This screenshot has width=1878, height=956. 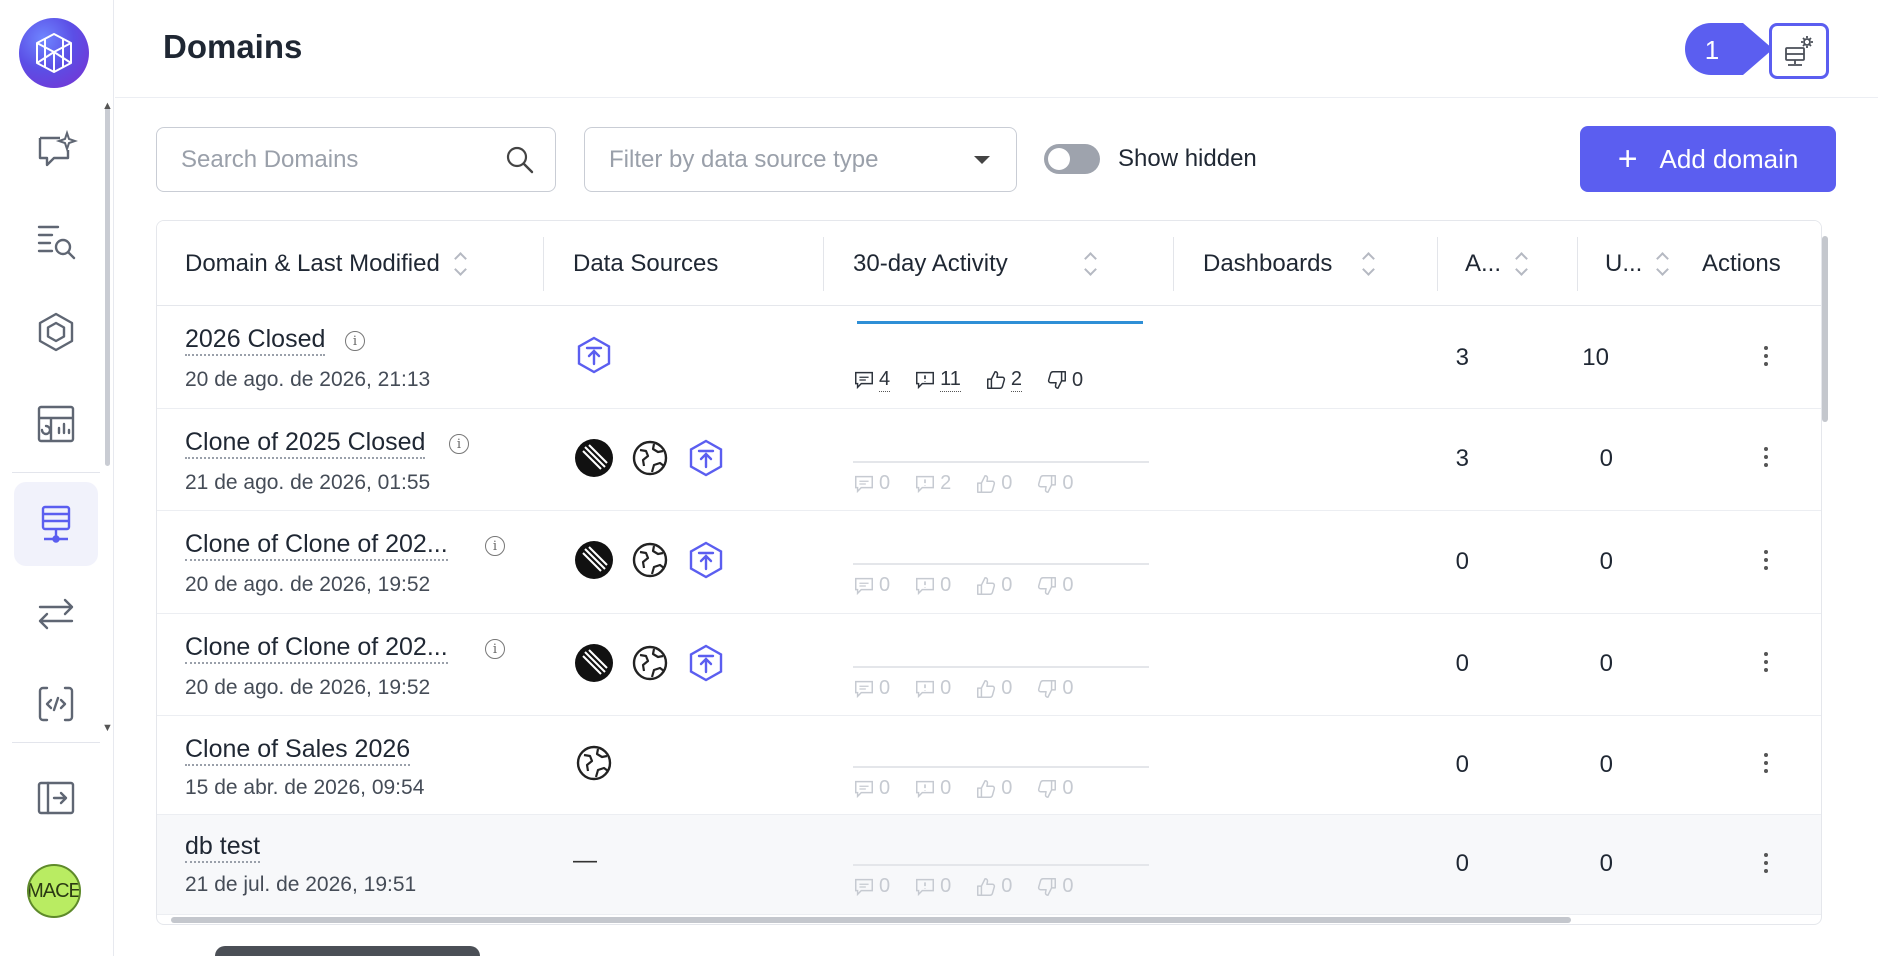 I want to click on add-domain-button: + Add domain, so click(x=1708, y=159).